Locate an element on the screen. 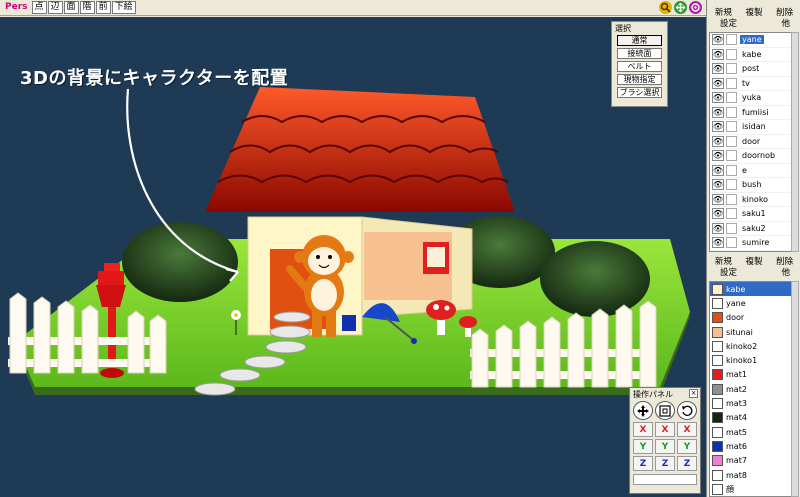 The height and width of the screenshot is (497, 800). move-y-button: Y is located at coordinates (643, 446).